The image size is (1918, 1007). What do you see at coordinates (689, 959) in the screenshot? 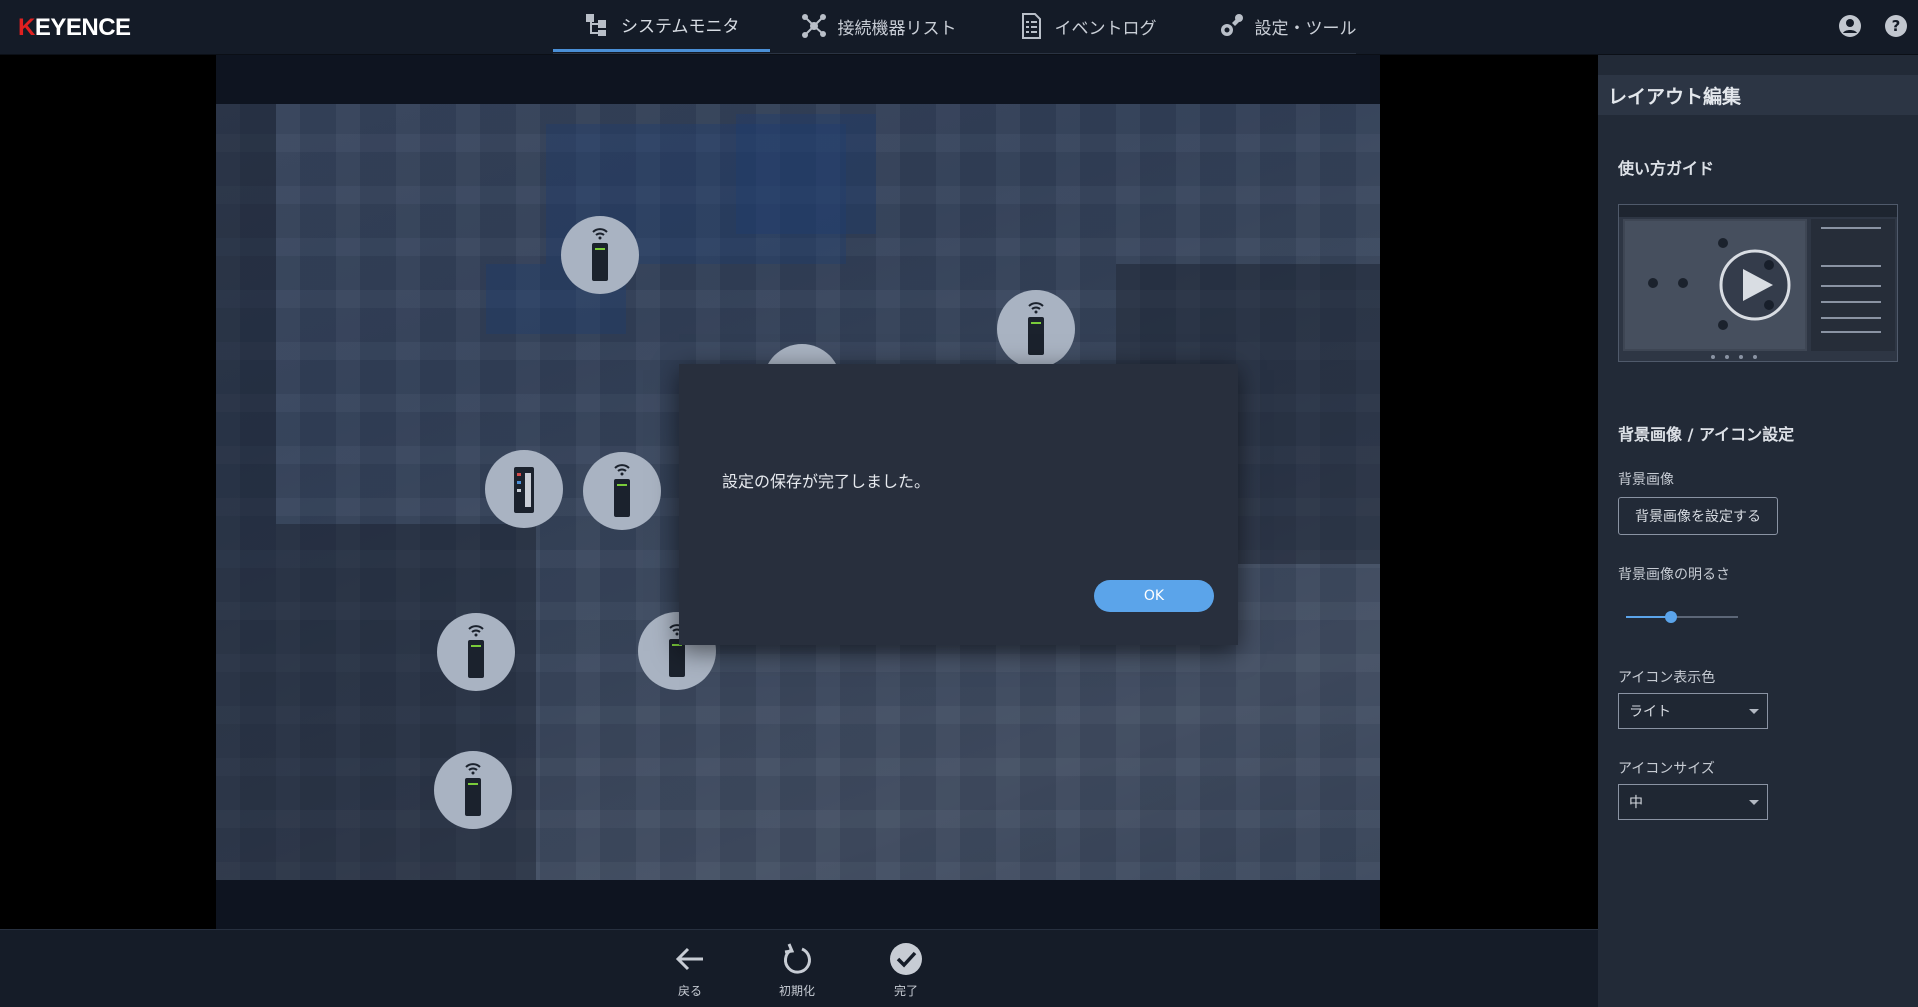
I see `arrow-left-icon` at bounding box center [689, 959].